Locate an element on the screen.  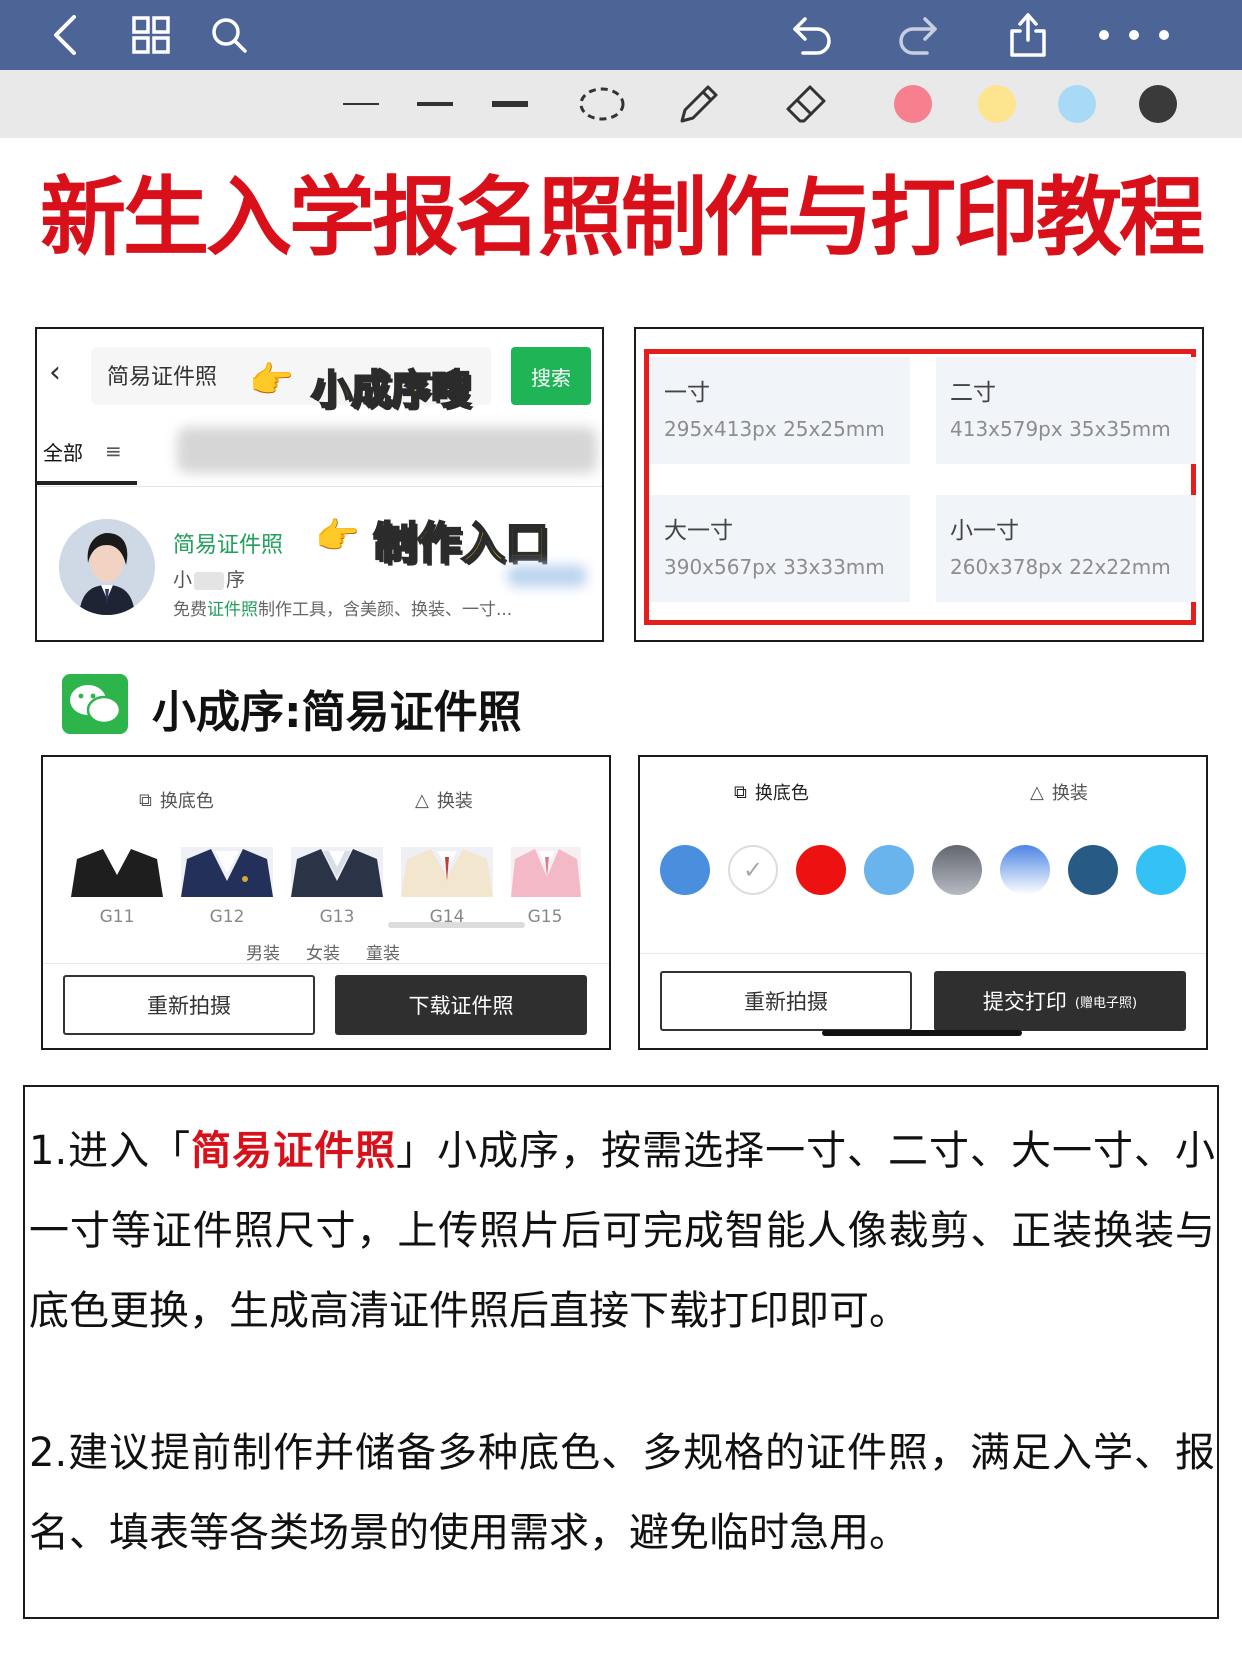
color-swatch-red is located at coordinates (821, 870).